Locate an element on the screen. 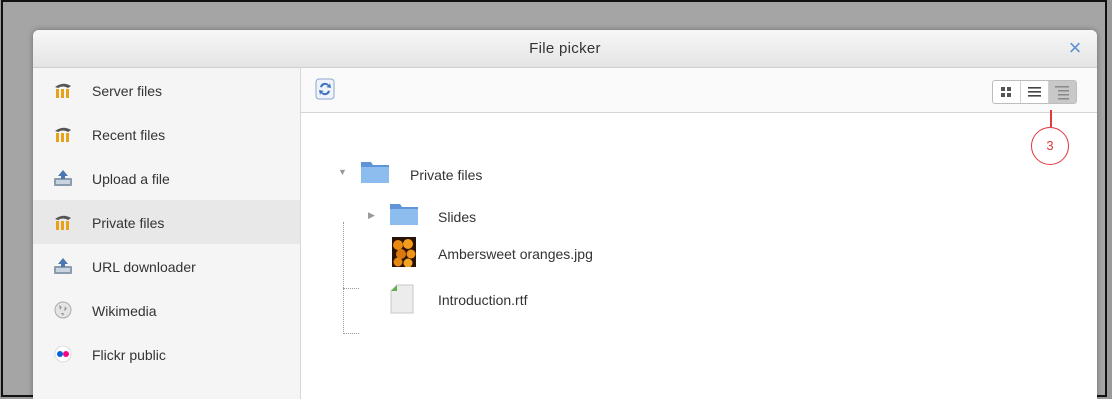  flickr-icon is located at coordinates (63, 354).